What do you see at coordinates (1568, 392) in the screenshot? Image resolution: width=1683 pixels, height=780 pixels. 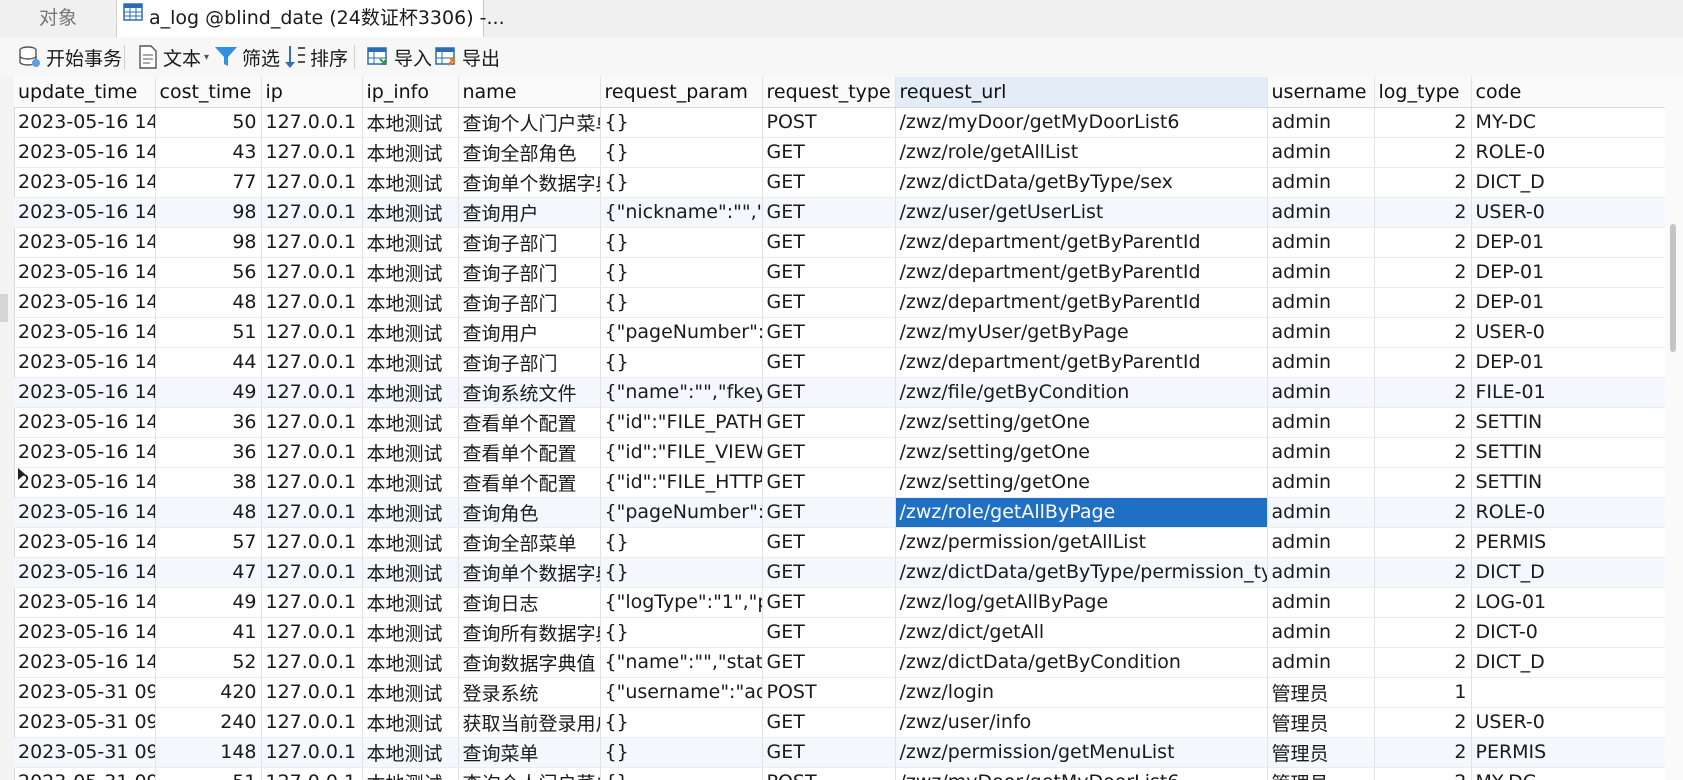 I see `cell-code: FILE-01` at bounding box center [1568, 392].